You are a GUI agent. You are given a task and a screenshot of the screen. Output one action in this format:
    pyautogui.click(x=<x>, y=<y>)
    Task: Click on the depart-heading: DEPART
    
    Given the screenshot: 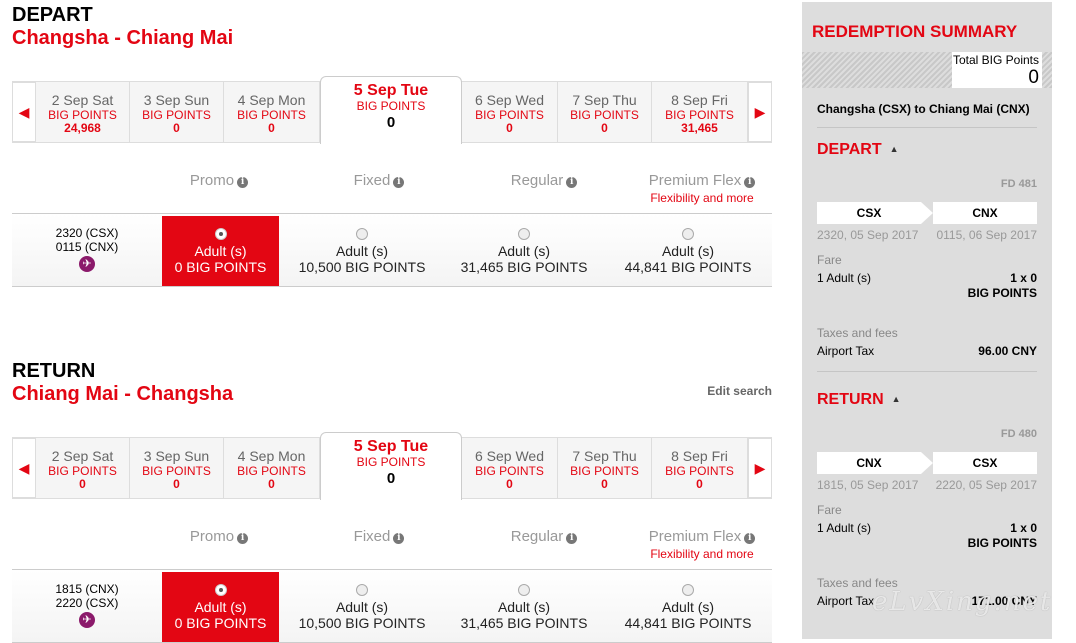 What is the action you would take?
    pyautogui.click(x=52, y=15)
    